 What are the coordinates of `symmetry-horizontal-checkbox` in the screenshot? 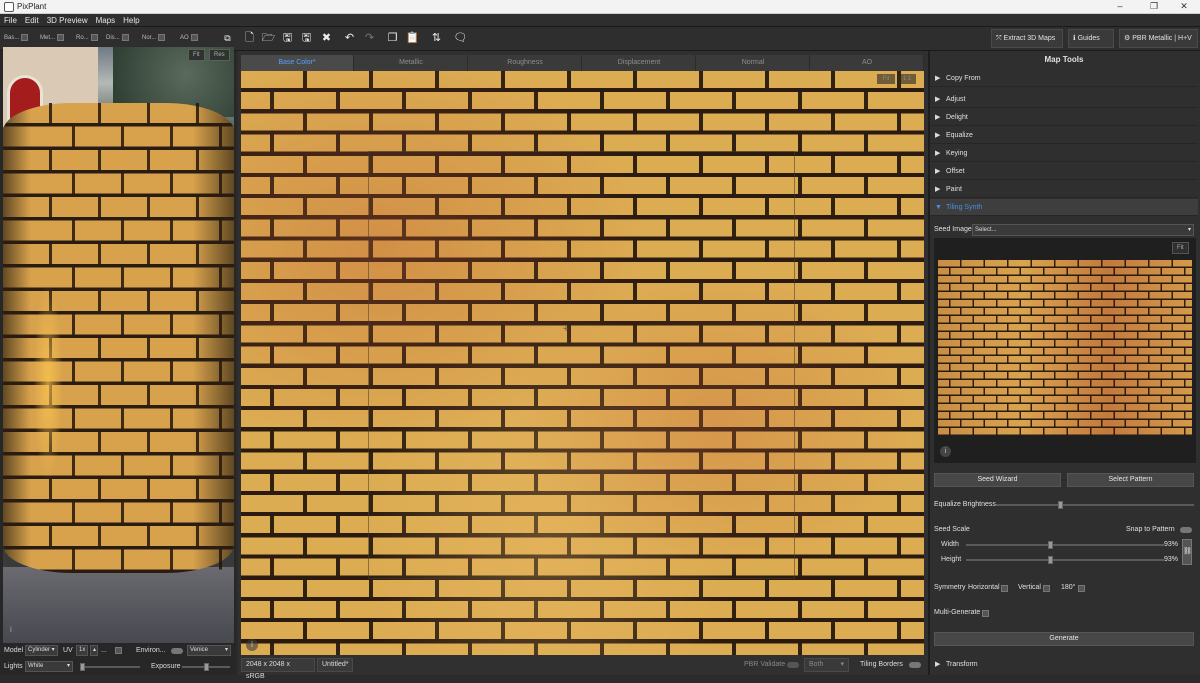 It's located at (1004, 588).